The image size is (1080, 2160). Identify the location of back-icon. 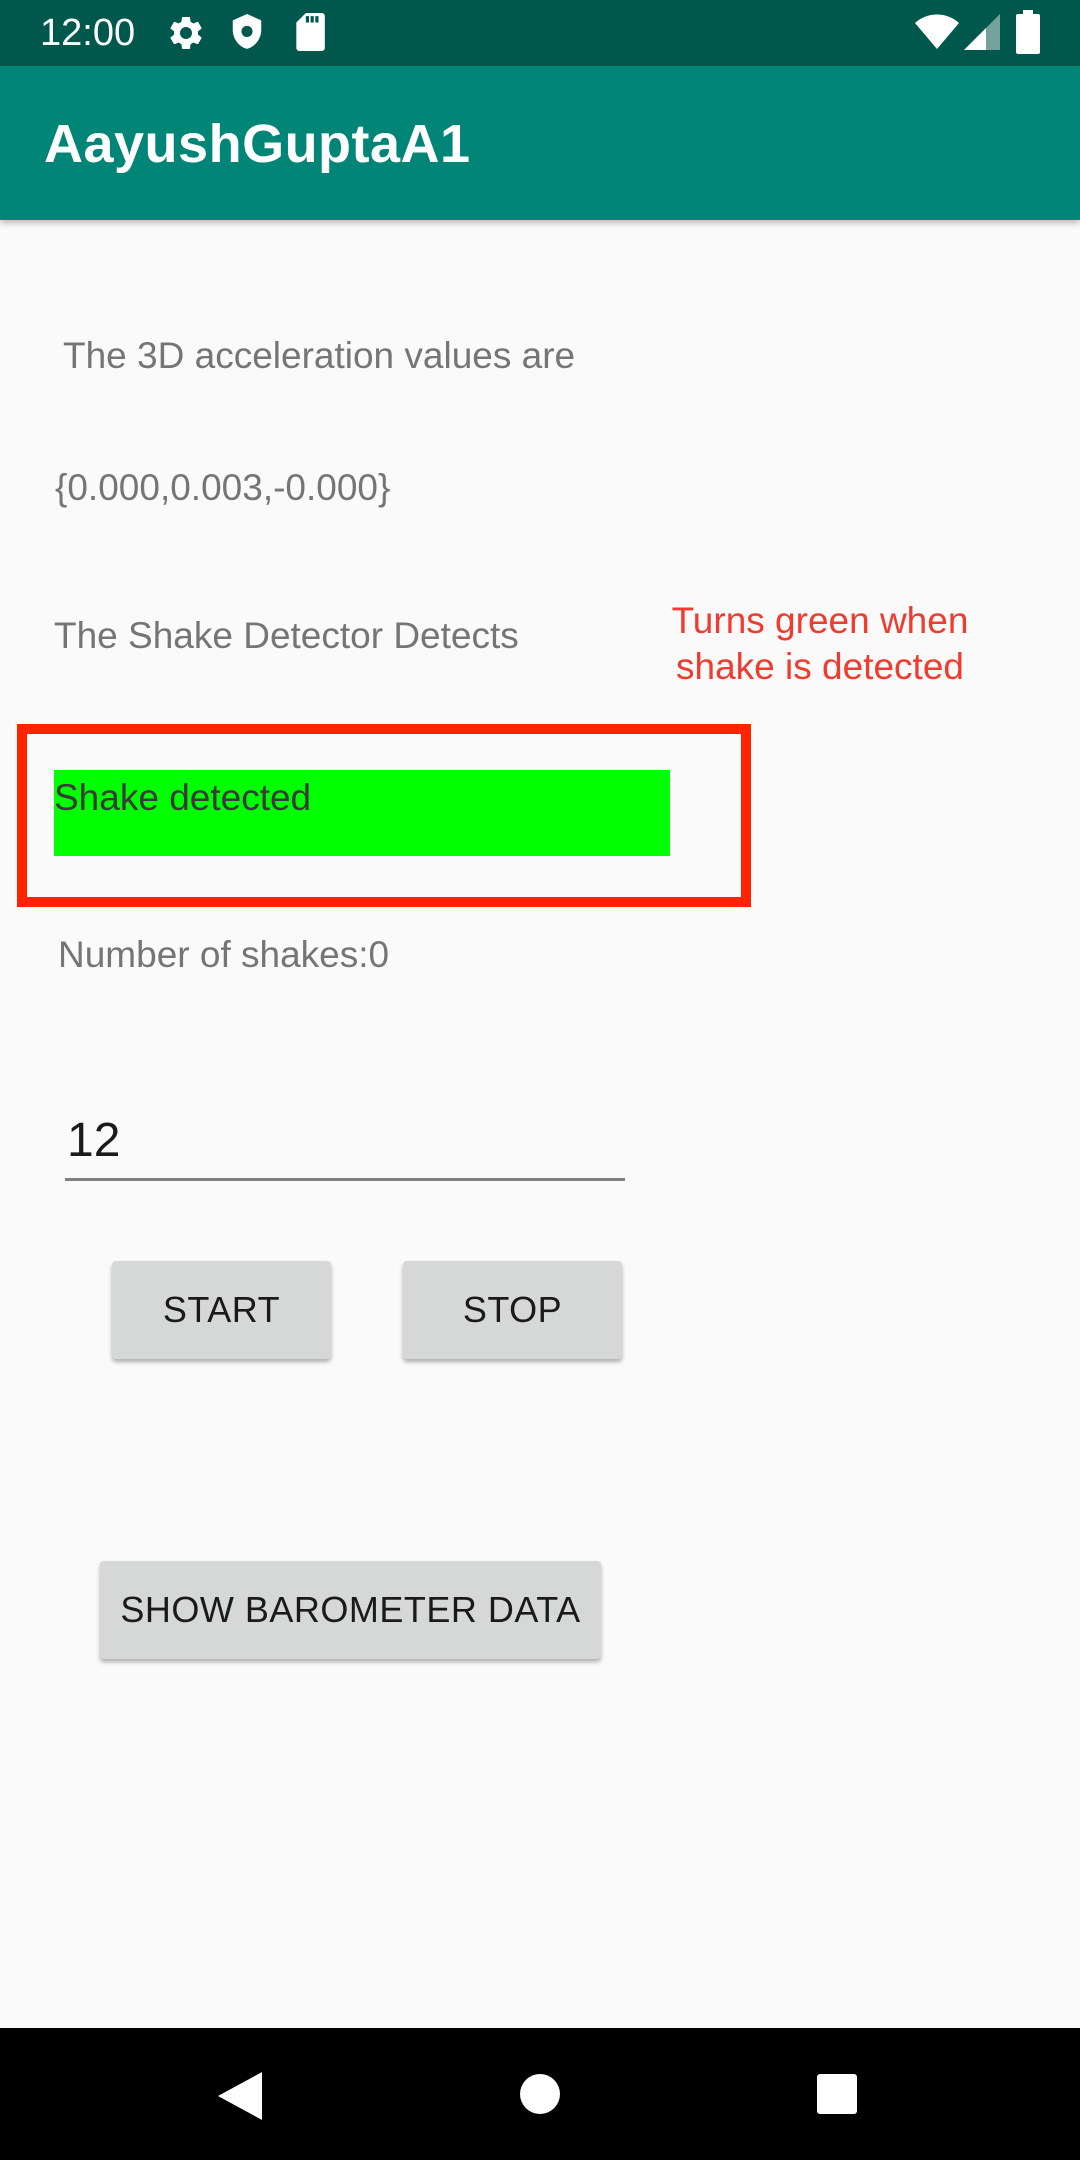
(240, 2096).